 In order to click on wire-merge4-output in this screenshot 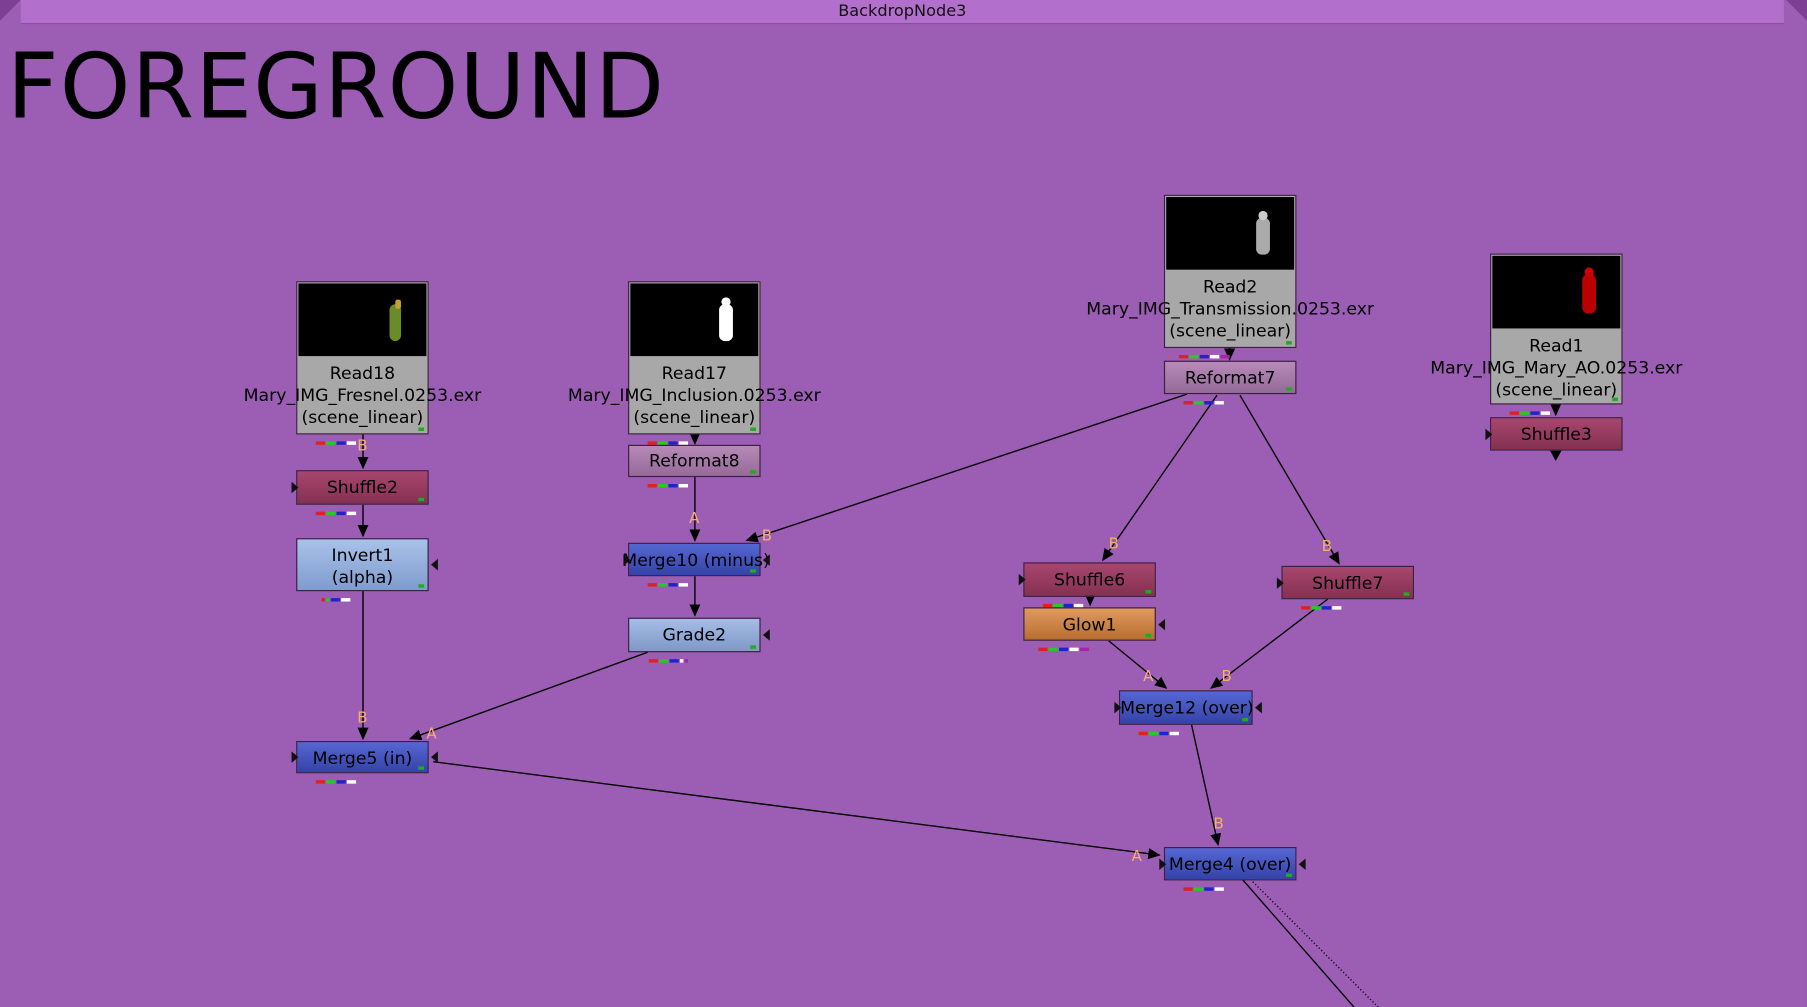, I will do `click(1298, 942)`.